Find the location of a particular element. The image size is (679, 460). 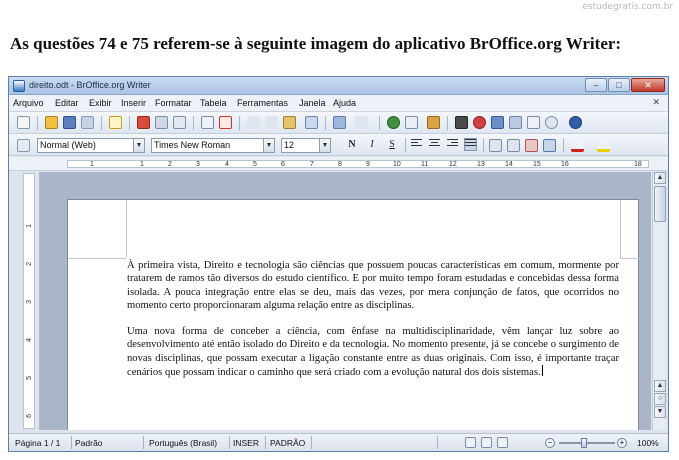

undo-icon is located at coordinates (339, 122).